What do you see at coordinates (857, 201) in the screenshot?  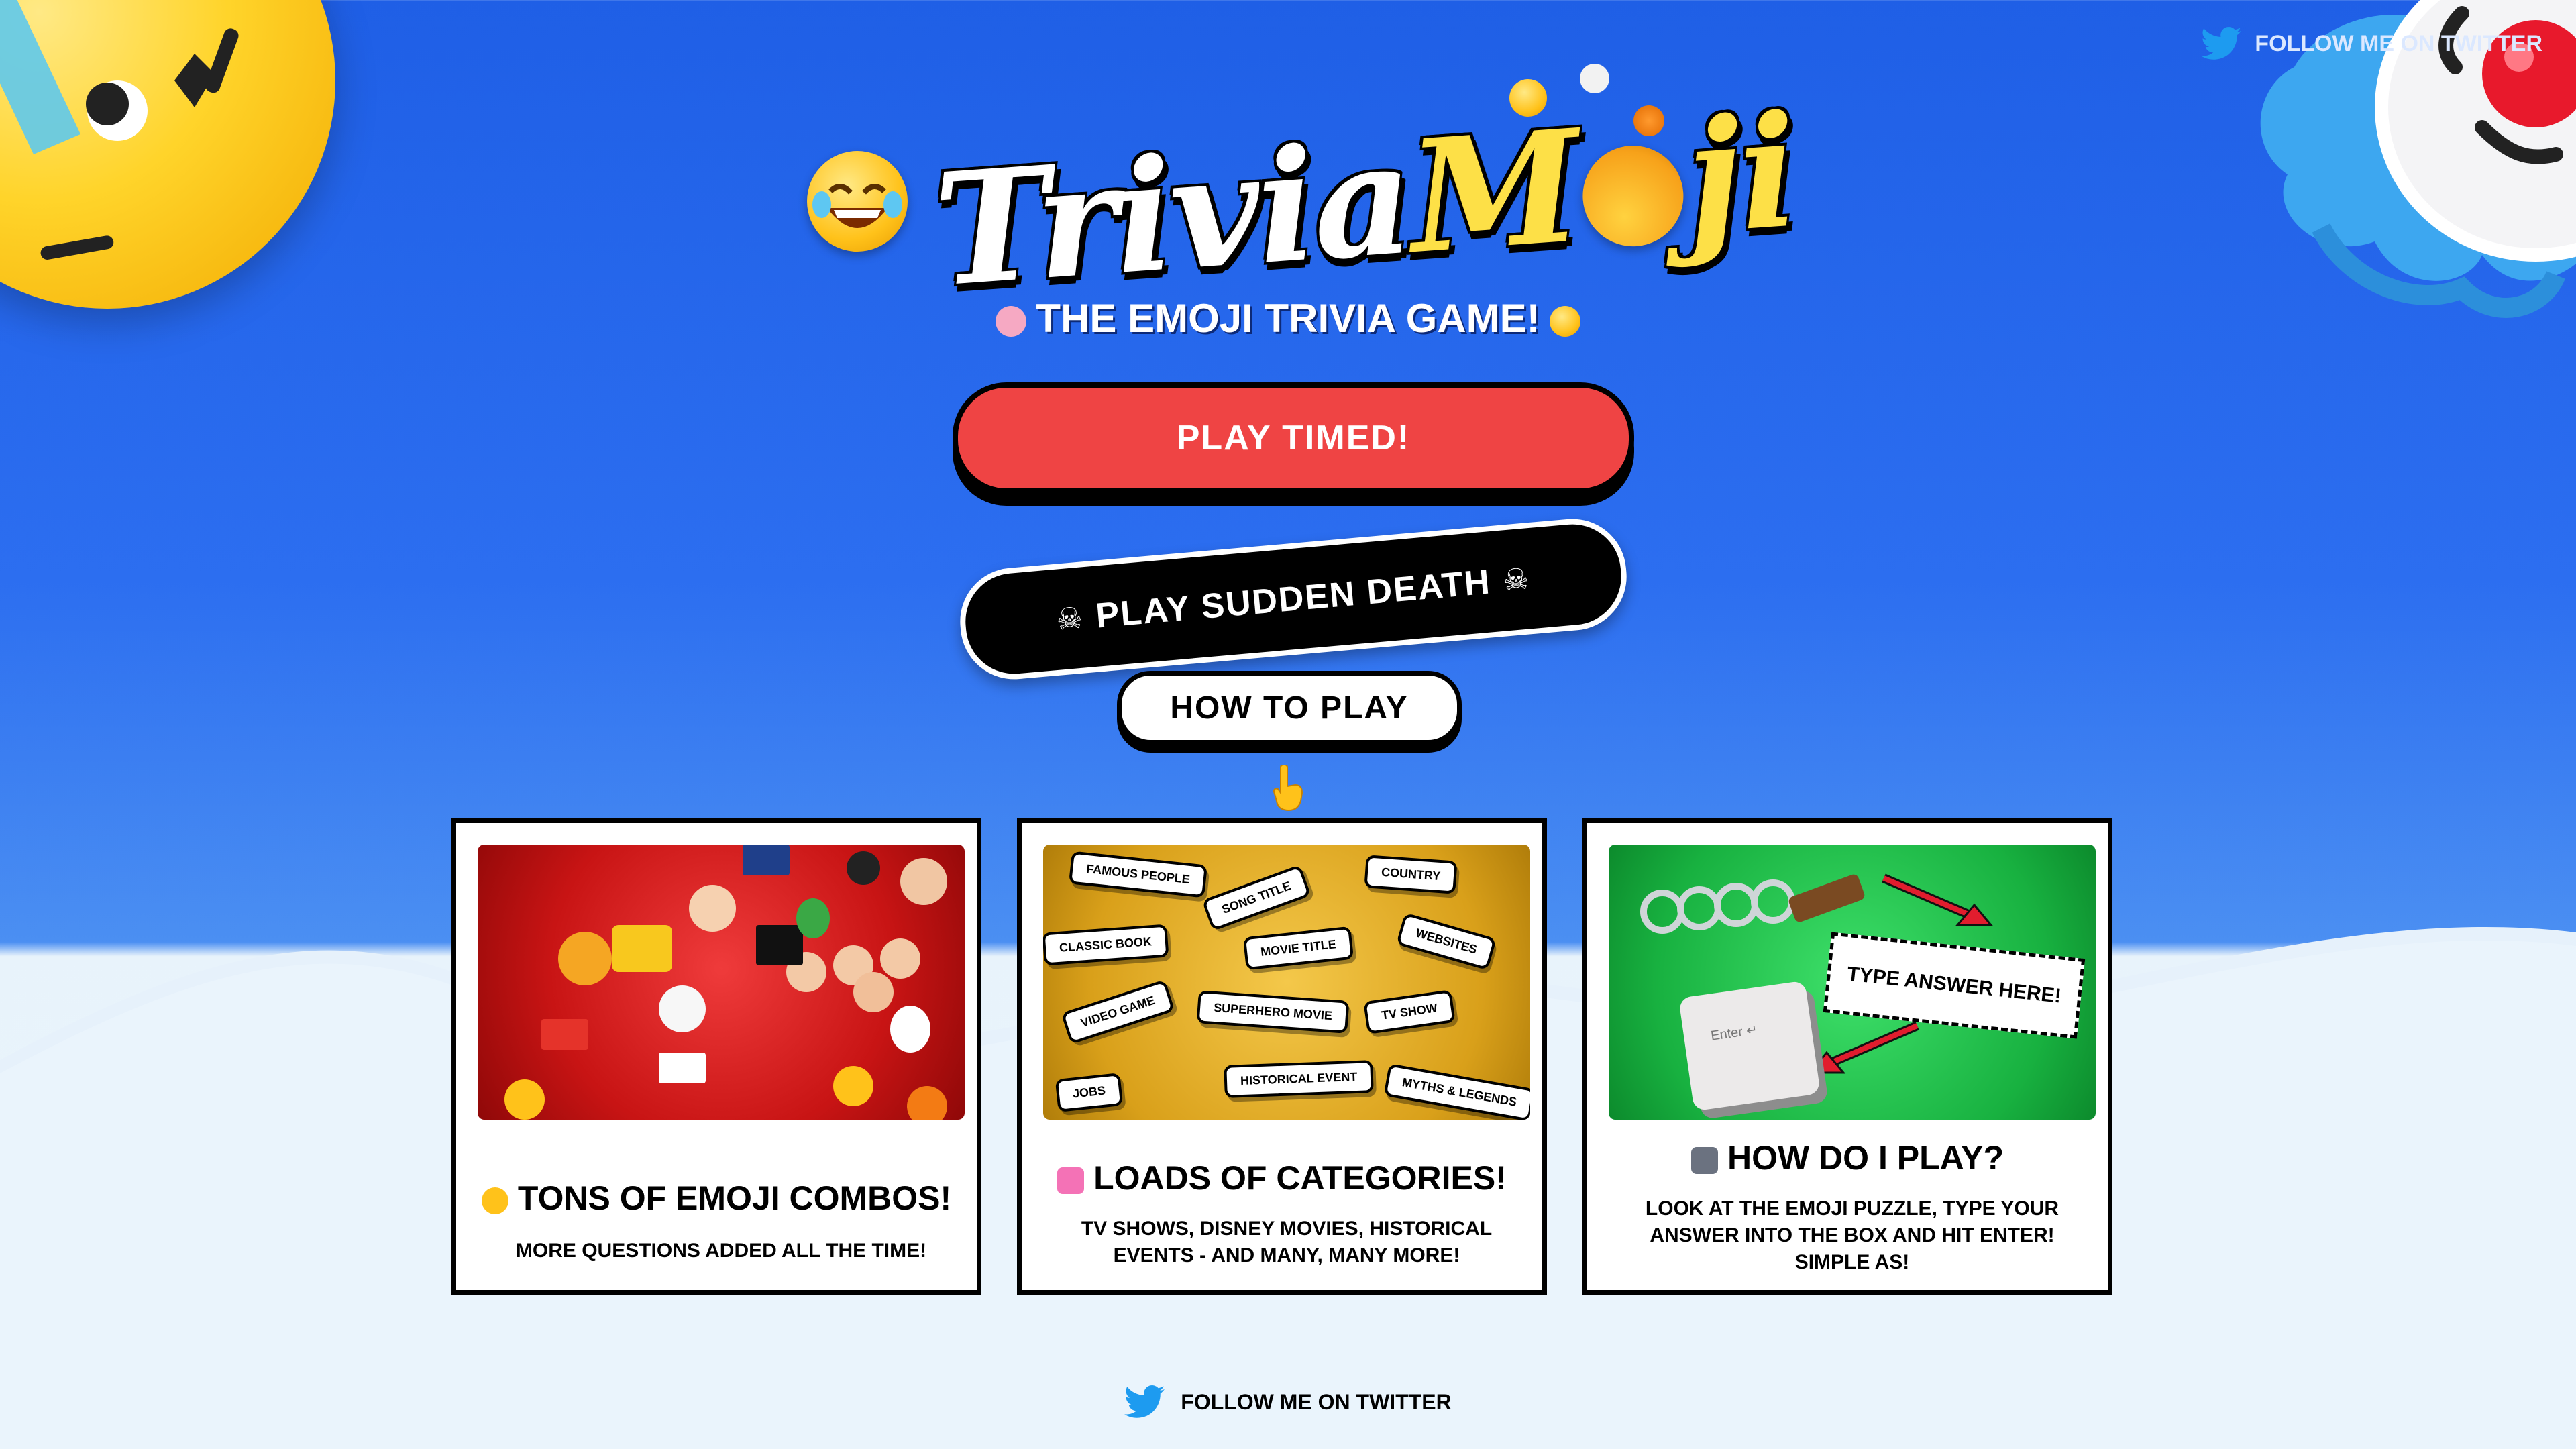 I see `laughing-emoji-icon` at bounding box center [857, 201].